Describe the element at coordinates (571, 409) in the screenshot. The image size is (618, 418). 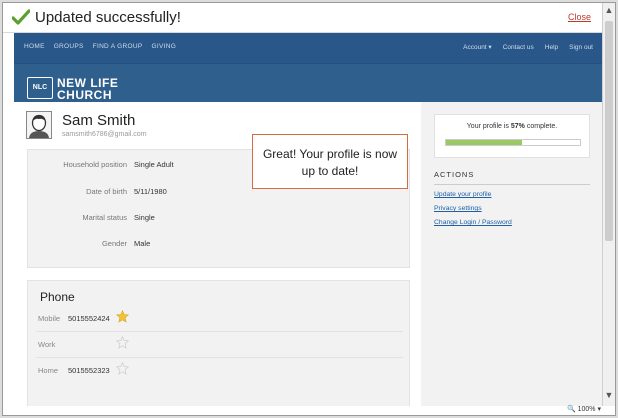
I see `zoom-icon: 🔍` at that location.